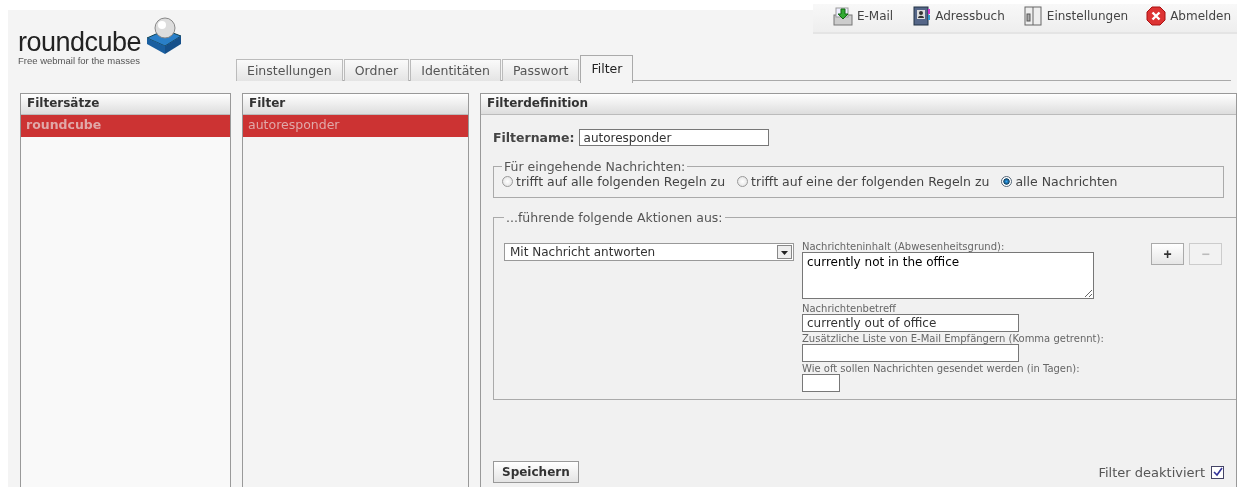 The height and width of the screenshot is (487, 1237). Describe the element at coordinates (355, 104) in the screenshot. I see `panel-title: Filter` at that location.